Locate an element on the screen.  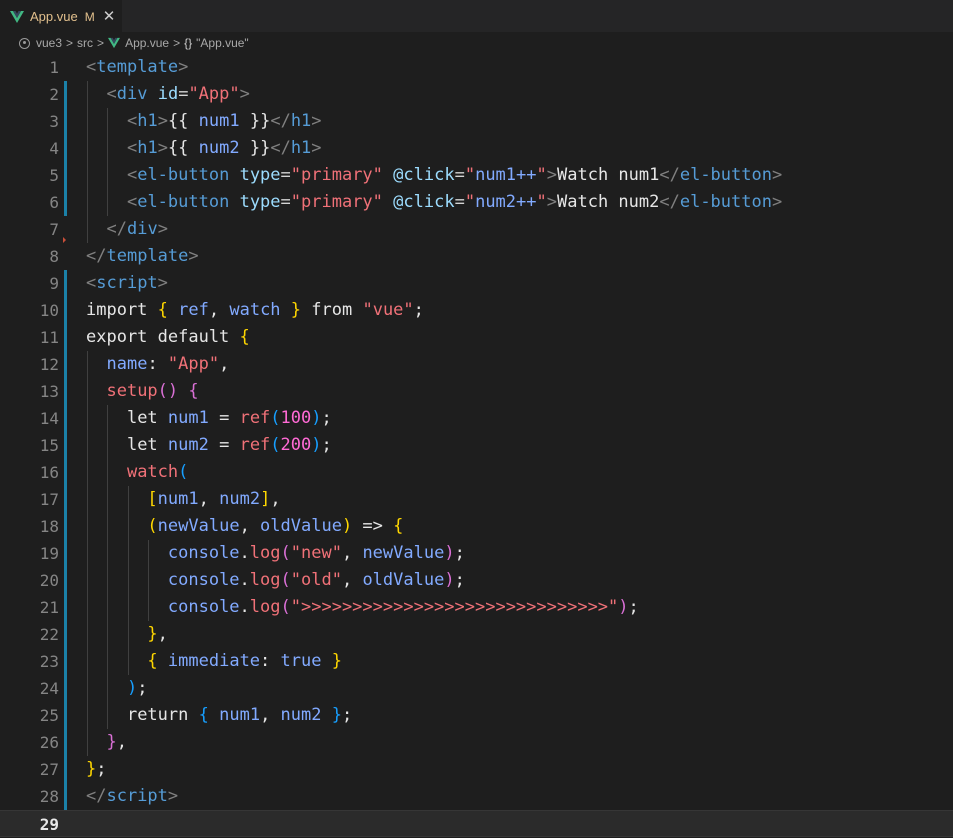
code-line: 1 <template> is located at coordinates (476, 67).